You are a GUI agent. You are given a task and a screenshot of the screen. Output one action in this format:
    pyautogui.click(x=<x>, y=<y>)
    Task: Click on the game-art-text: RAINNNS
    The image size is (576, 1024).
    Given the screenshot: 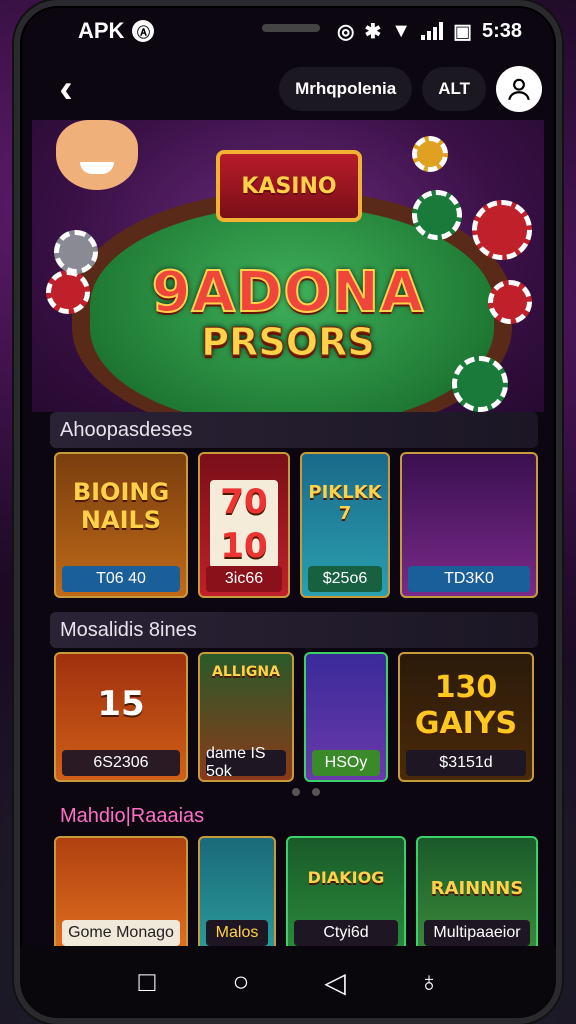 What is the action you would take?
    pyautogui.click(x=477, y=888)
    